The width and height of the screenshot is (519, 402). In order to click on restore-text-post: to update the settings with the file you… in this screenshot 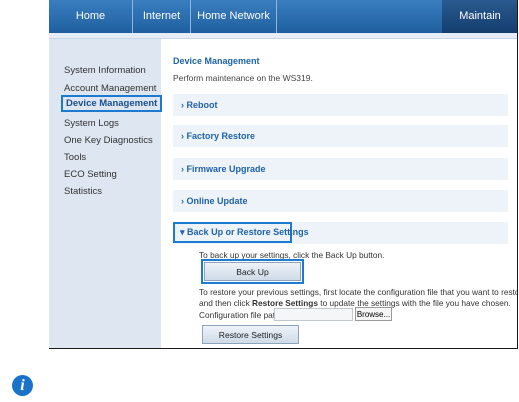, I will do `click(414, 303)`.